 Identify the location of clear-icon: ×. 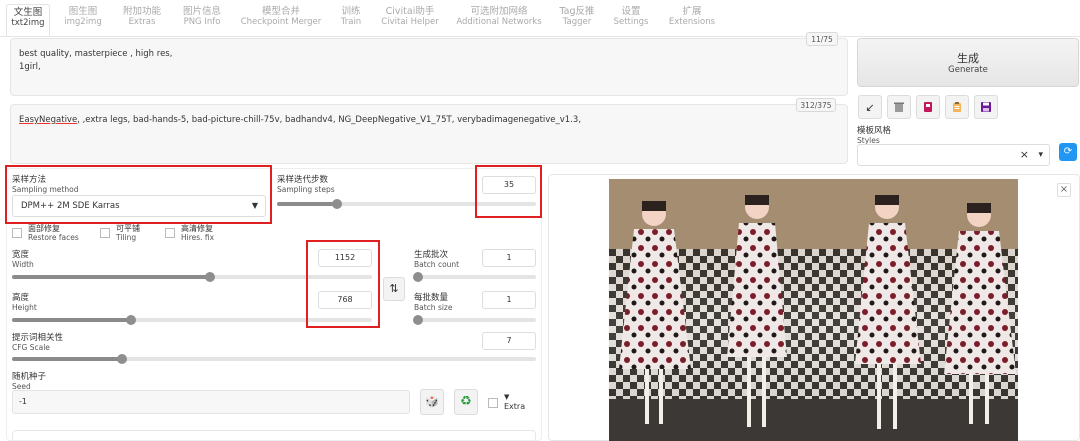
(1024, 155).